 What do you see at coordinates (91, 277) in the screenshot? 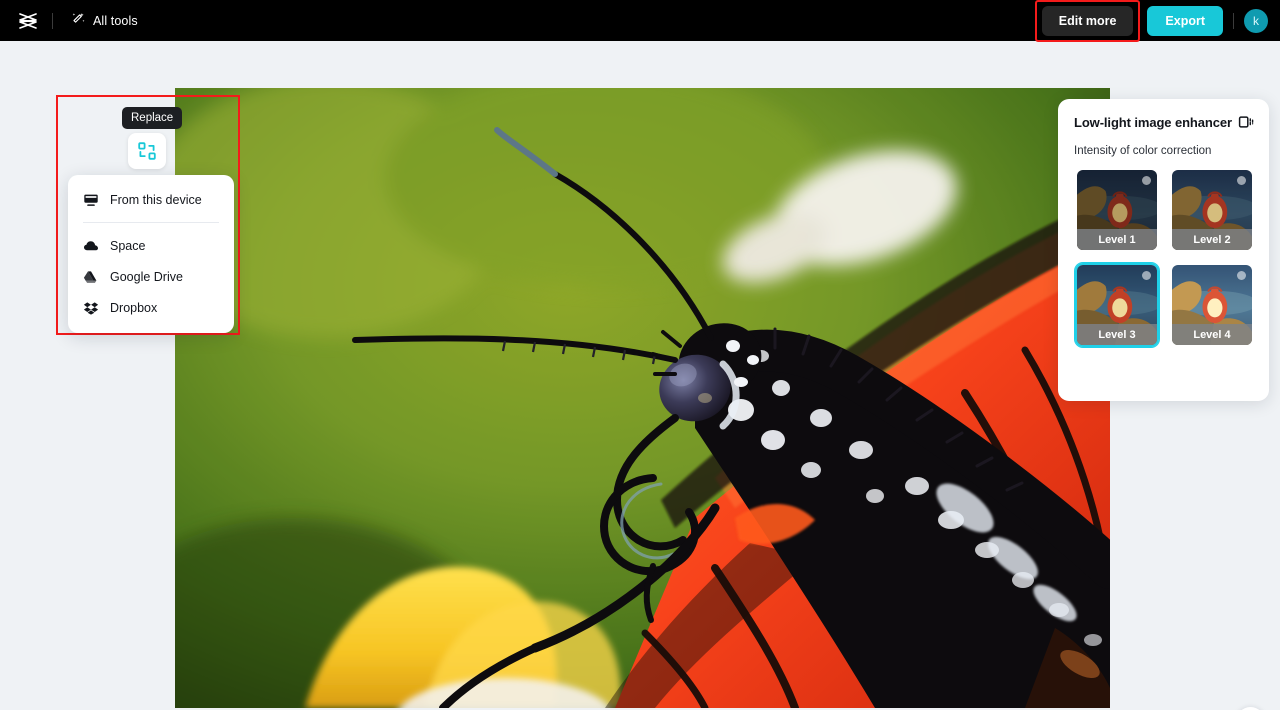
I see `google-drive-icon` at bounding box center [91, 277].